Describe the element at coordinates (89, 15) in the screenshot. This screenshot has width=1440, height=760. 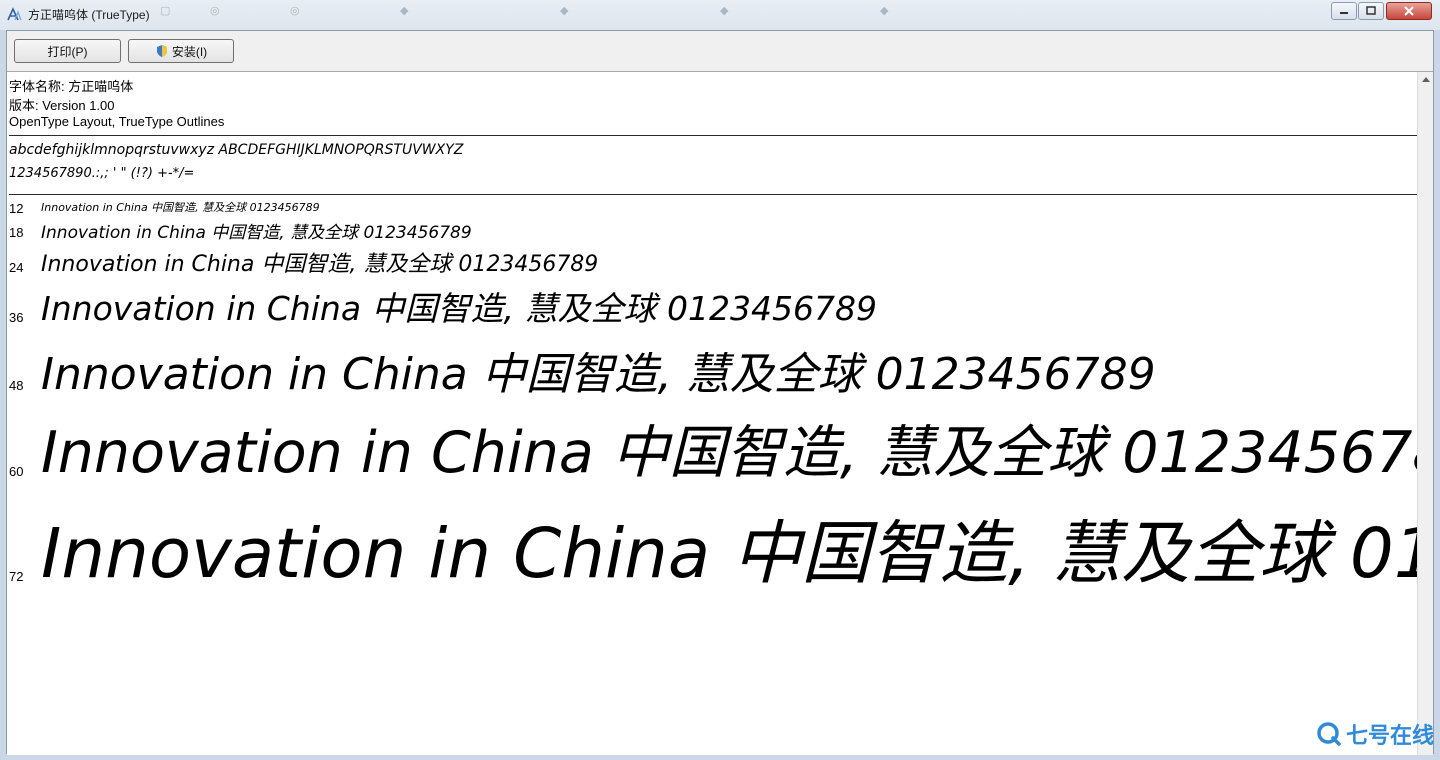
I see `window-title: 方正喵呜体 (TrueType)` at that location.